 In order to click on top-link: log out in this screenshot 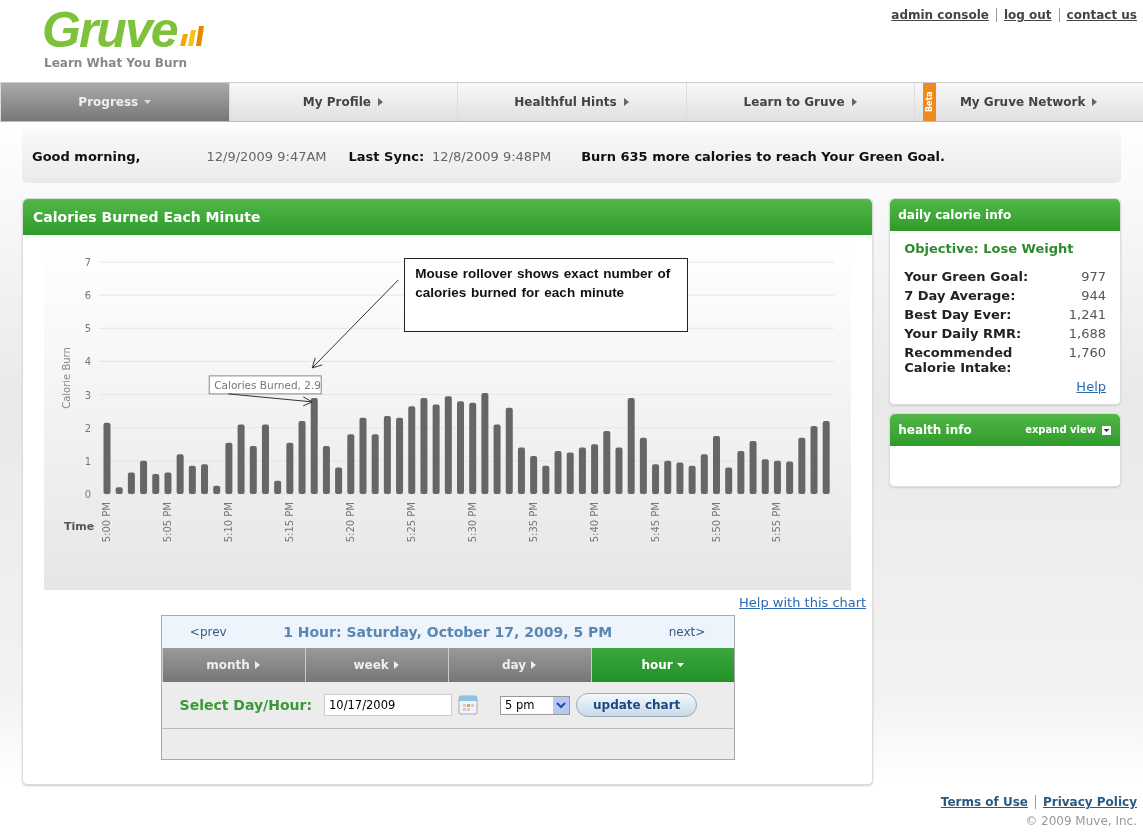, I will do `click(1023, 15)`.